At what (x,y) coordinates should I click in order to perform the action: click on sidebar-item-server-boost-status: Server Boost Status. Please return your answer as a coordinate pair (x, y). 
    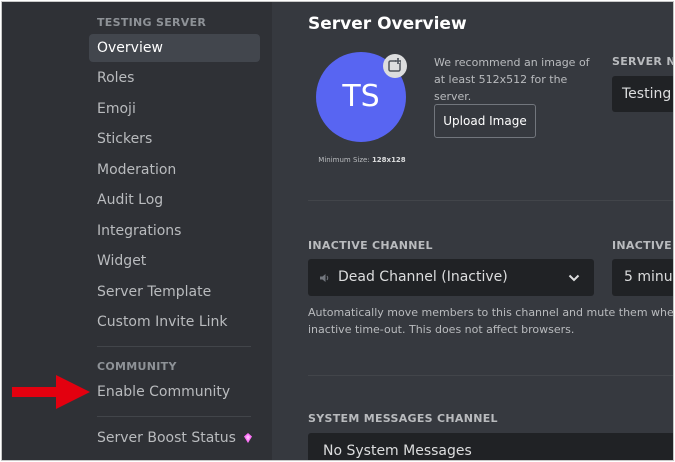
    Looking at the image, I should click on (174, 438).